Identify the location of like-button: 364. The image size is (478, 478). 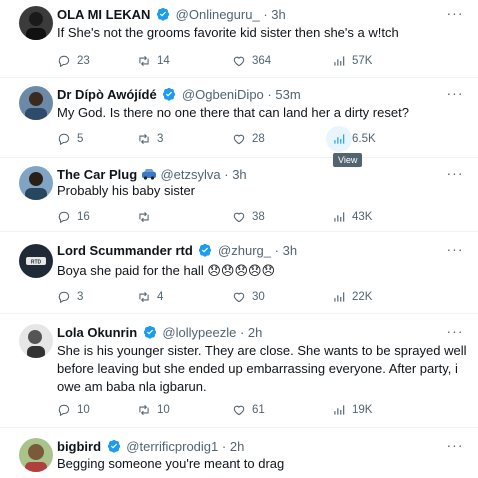
(251, 61).